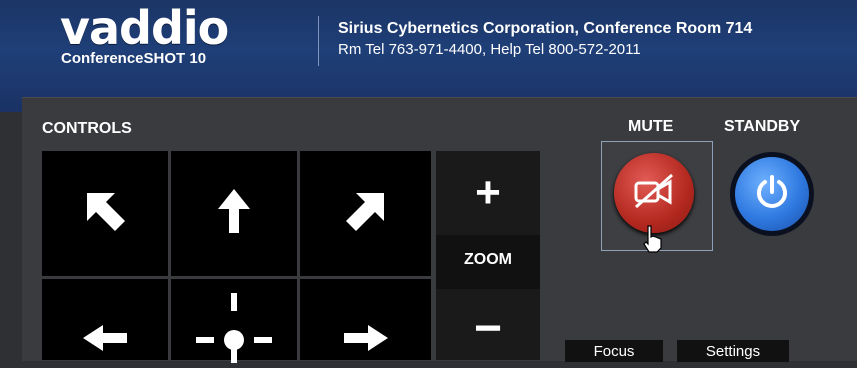 The width and height of the screenshot is (857, 368). I want to click on plus-icon: +, so click(488, 192).